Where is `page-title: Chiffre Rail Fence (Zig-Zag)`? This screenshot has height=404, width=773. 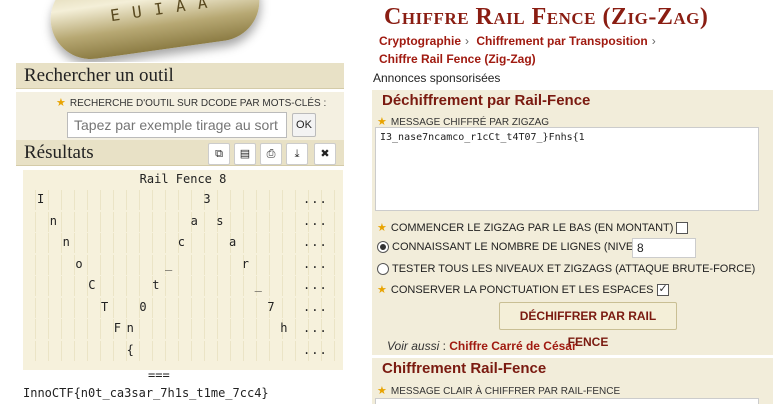 page-title: Chiffre Rail Fence (Zig-Zag) is located at coordinates (546, 17).